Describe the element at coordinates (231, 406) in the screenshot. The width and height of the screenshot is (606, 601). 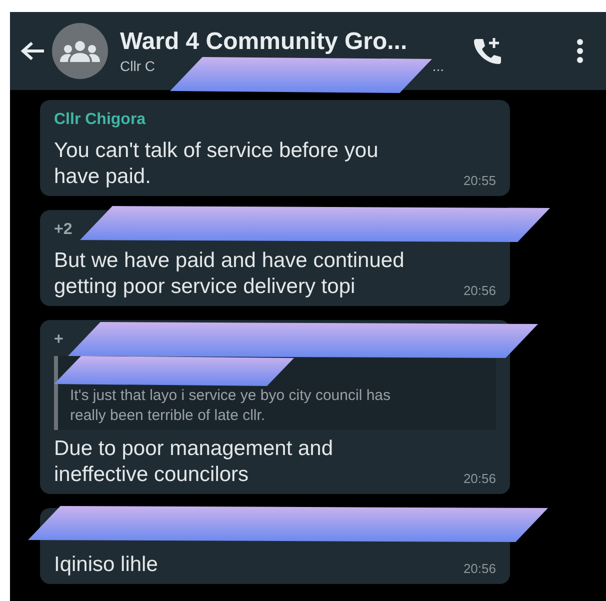
I see `quoted-text: It's just that layo i service ye byo city council has really been terrible of late cllr.` at that location.